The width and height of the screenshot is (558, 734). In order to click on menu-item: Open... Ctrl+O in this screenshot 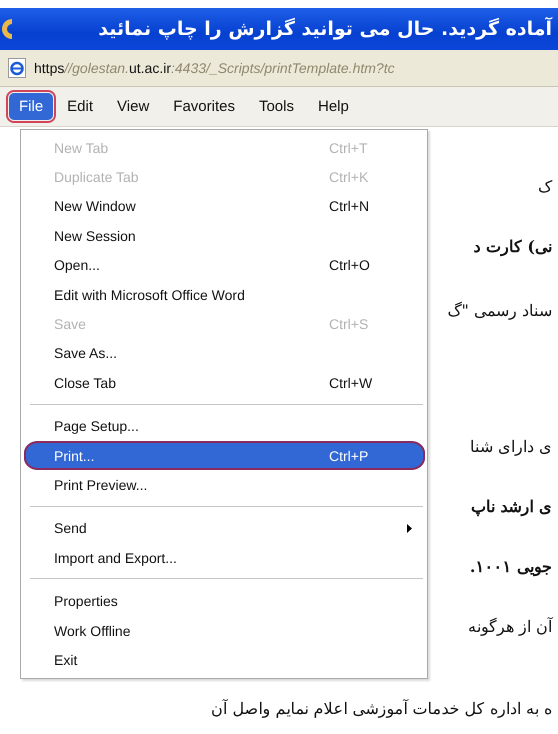, I will do `click(224, 265)`.